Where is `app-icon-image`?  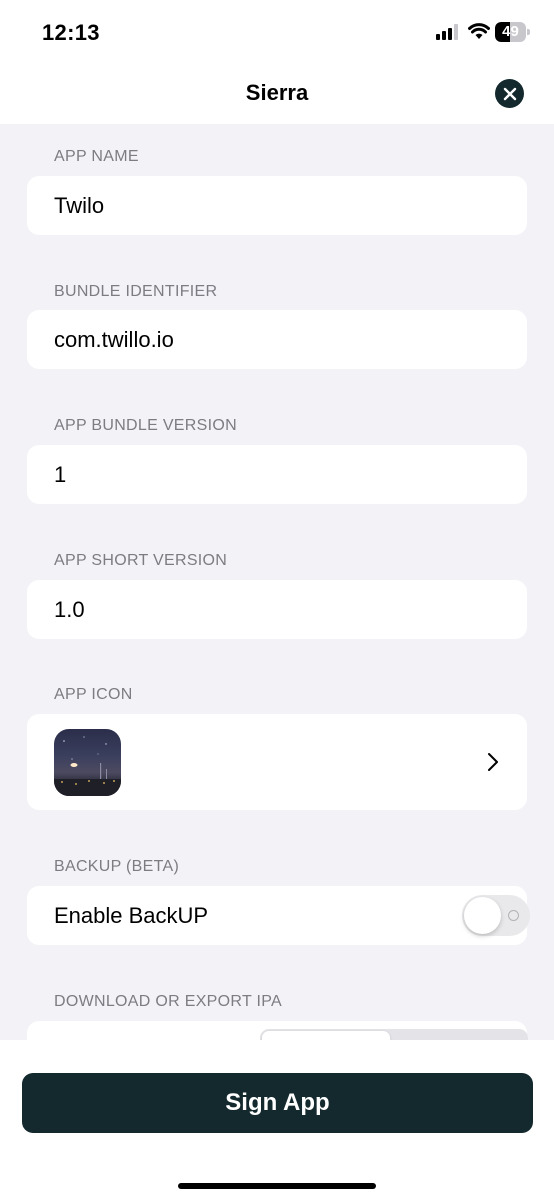
app-icon-image is located at coordinates (87, 762).